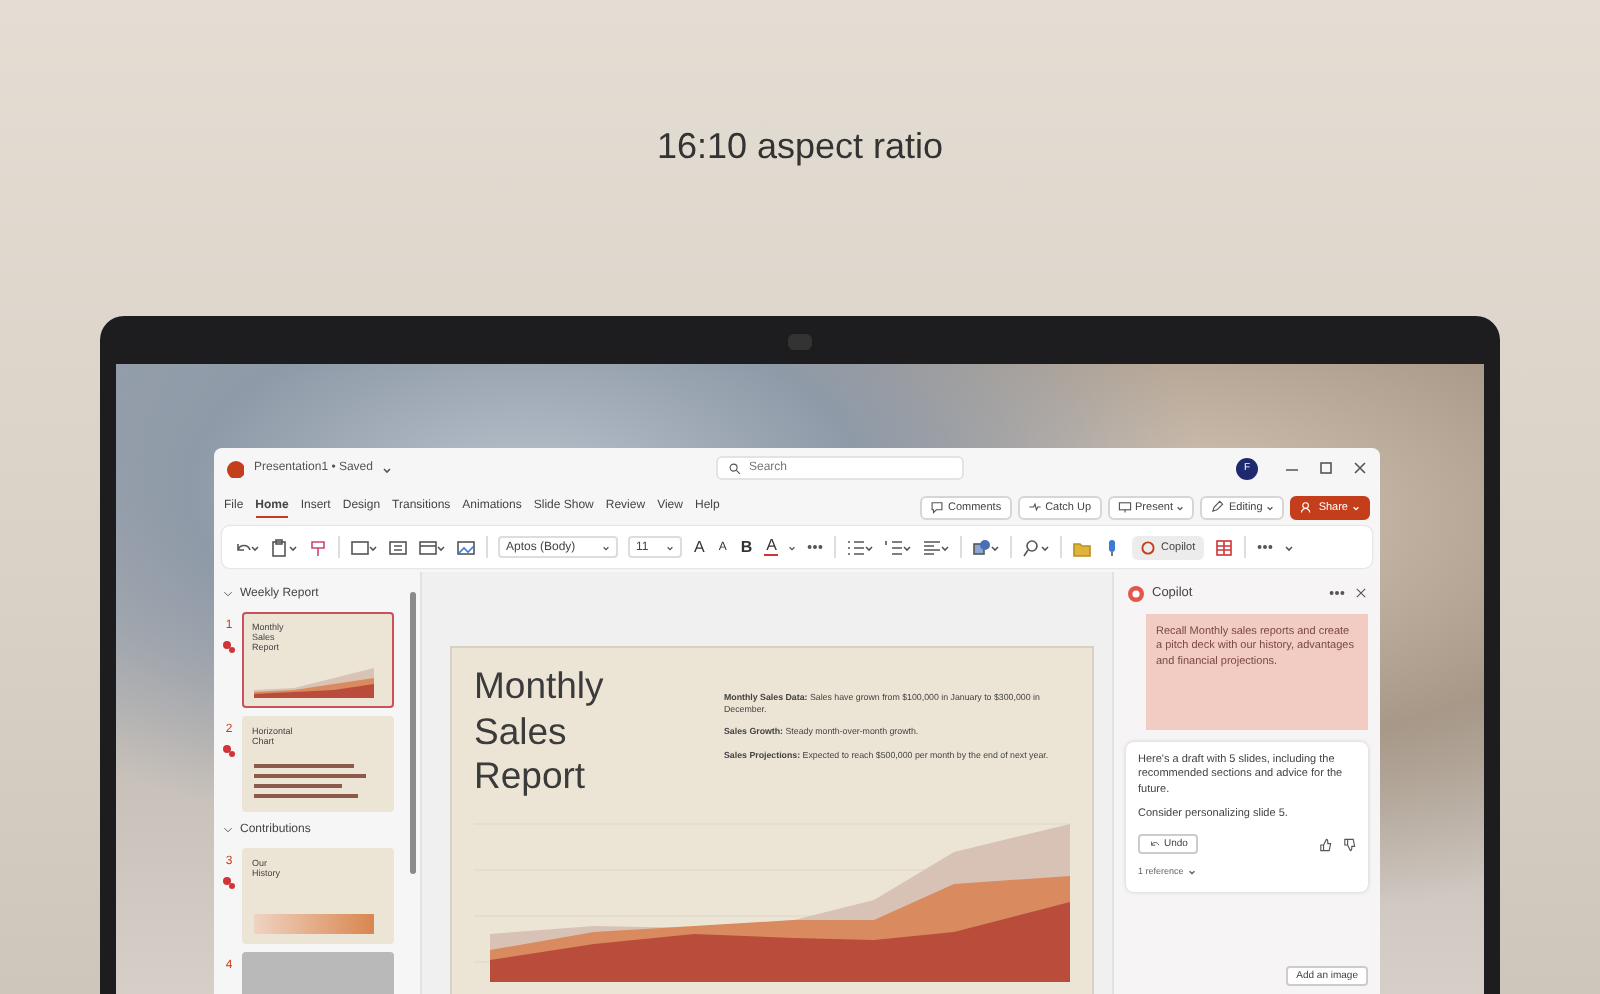 The width and height of the screenshot is (1600, 994). I want to click on slide, so click(772, 820).